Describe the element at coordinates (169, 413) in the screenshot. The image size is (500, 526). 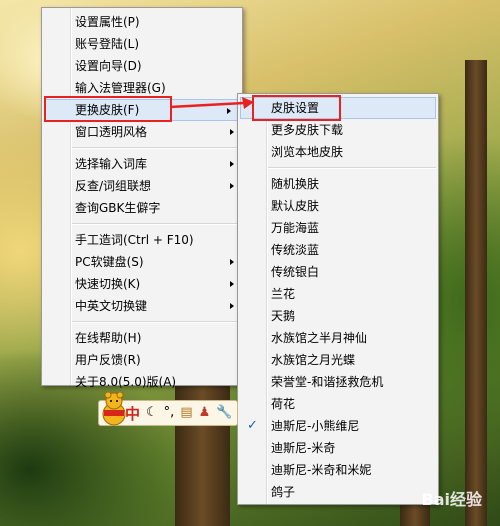
I see `punctuation-icon: °,` at that location.